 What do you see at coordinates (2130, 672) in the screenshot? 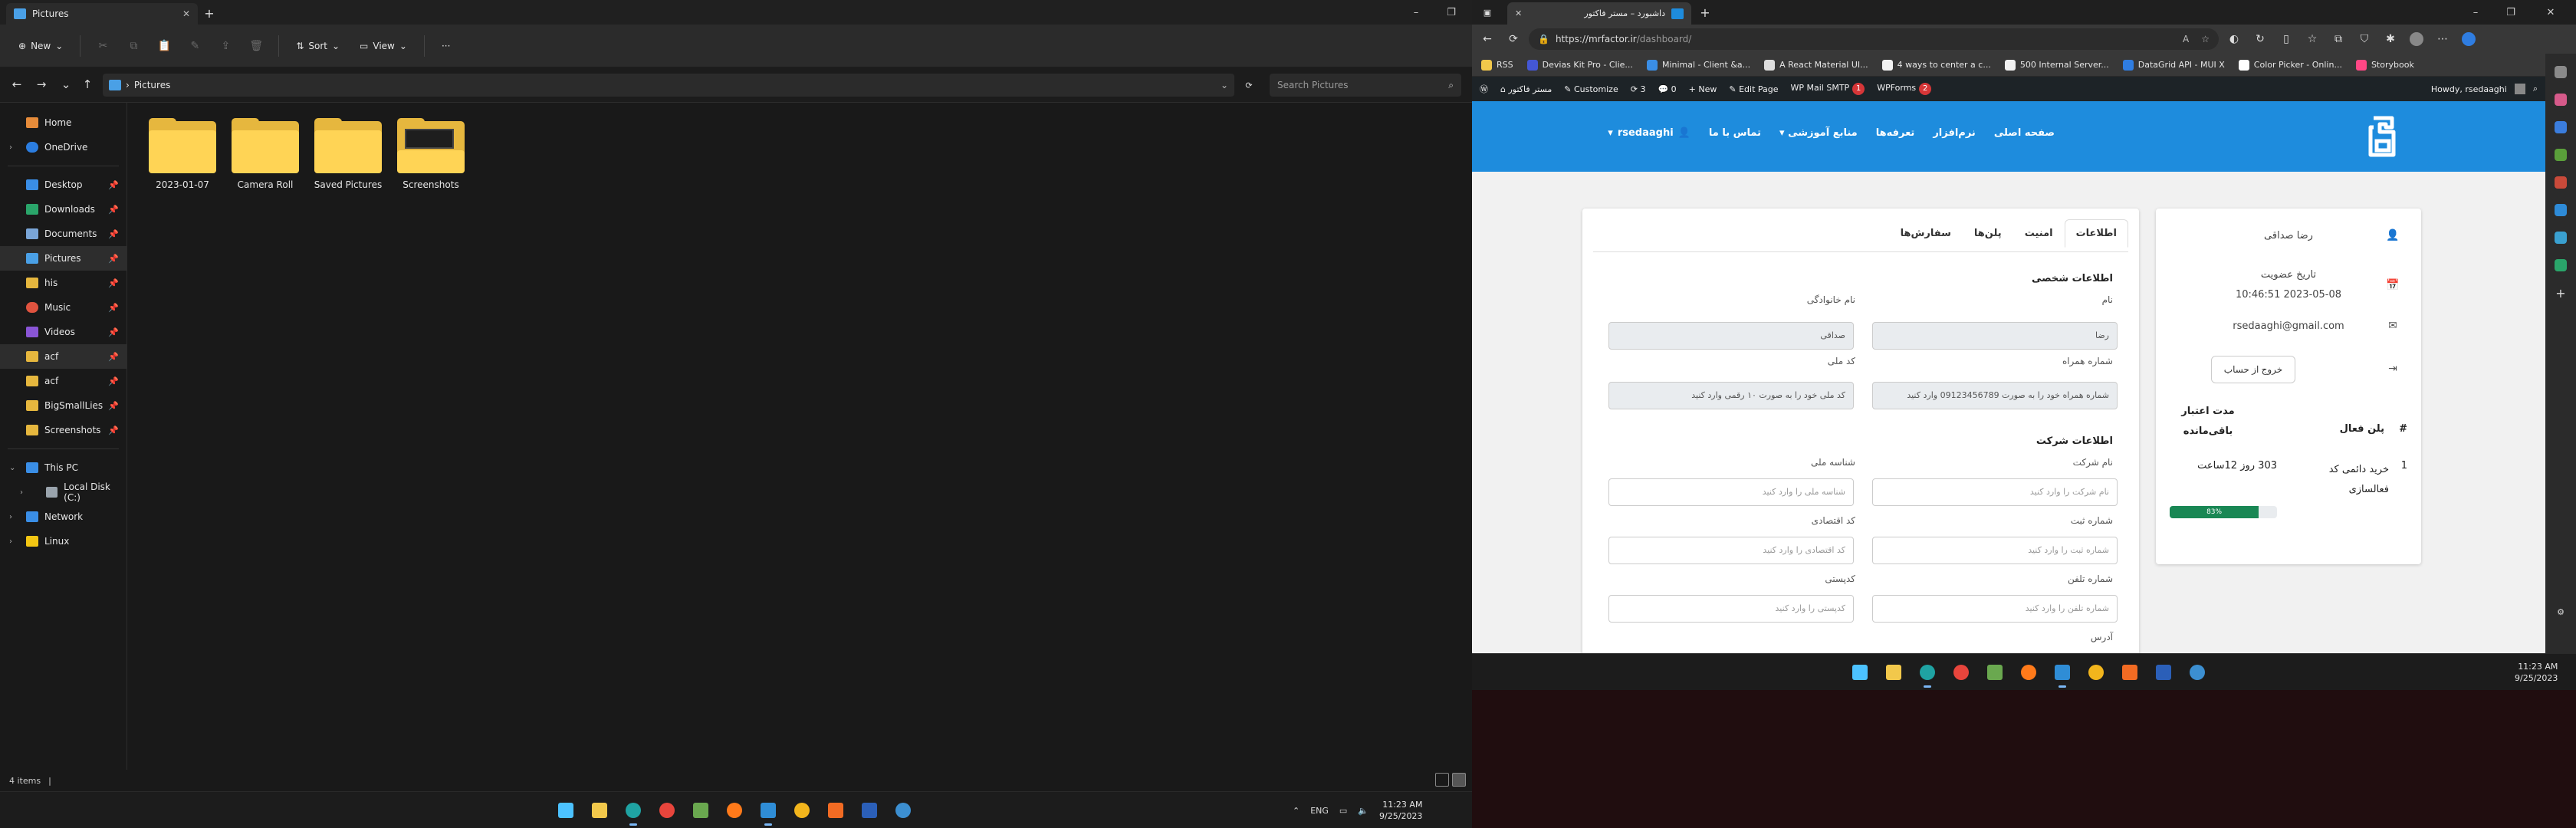
I see `xampp-icon` at bounding box center [2130, 672].